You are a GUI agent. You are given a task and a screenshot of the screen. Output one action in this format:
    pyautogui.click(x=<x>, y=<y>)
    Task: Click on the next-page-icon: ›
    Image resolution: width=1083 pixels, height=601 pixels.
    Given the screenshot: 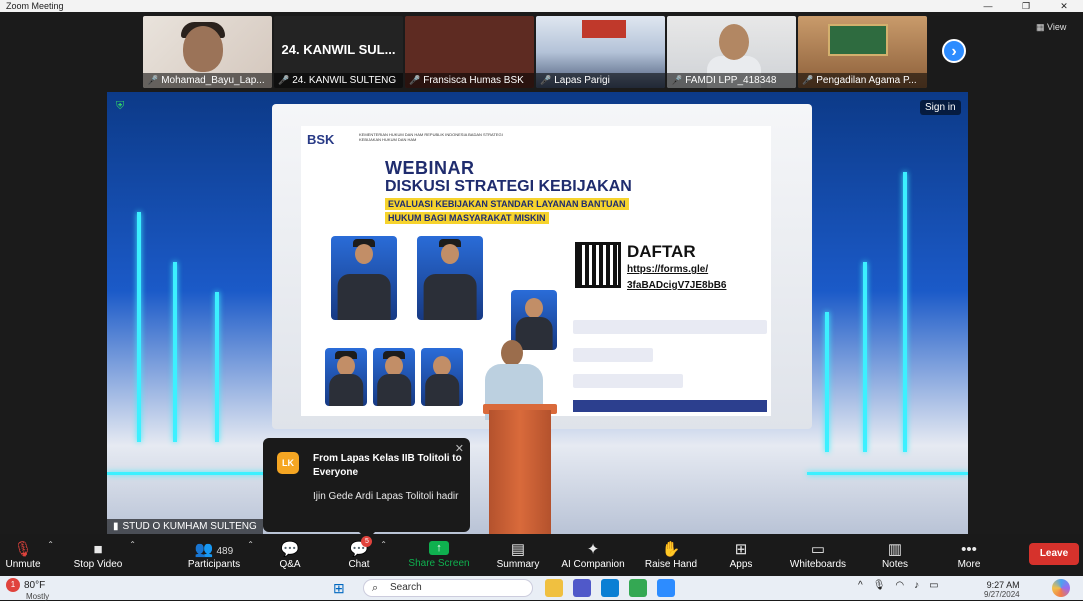 What is the action you would take?
    pyautogui.click(x=954, y=51)
    